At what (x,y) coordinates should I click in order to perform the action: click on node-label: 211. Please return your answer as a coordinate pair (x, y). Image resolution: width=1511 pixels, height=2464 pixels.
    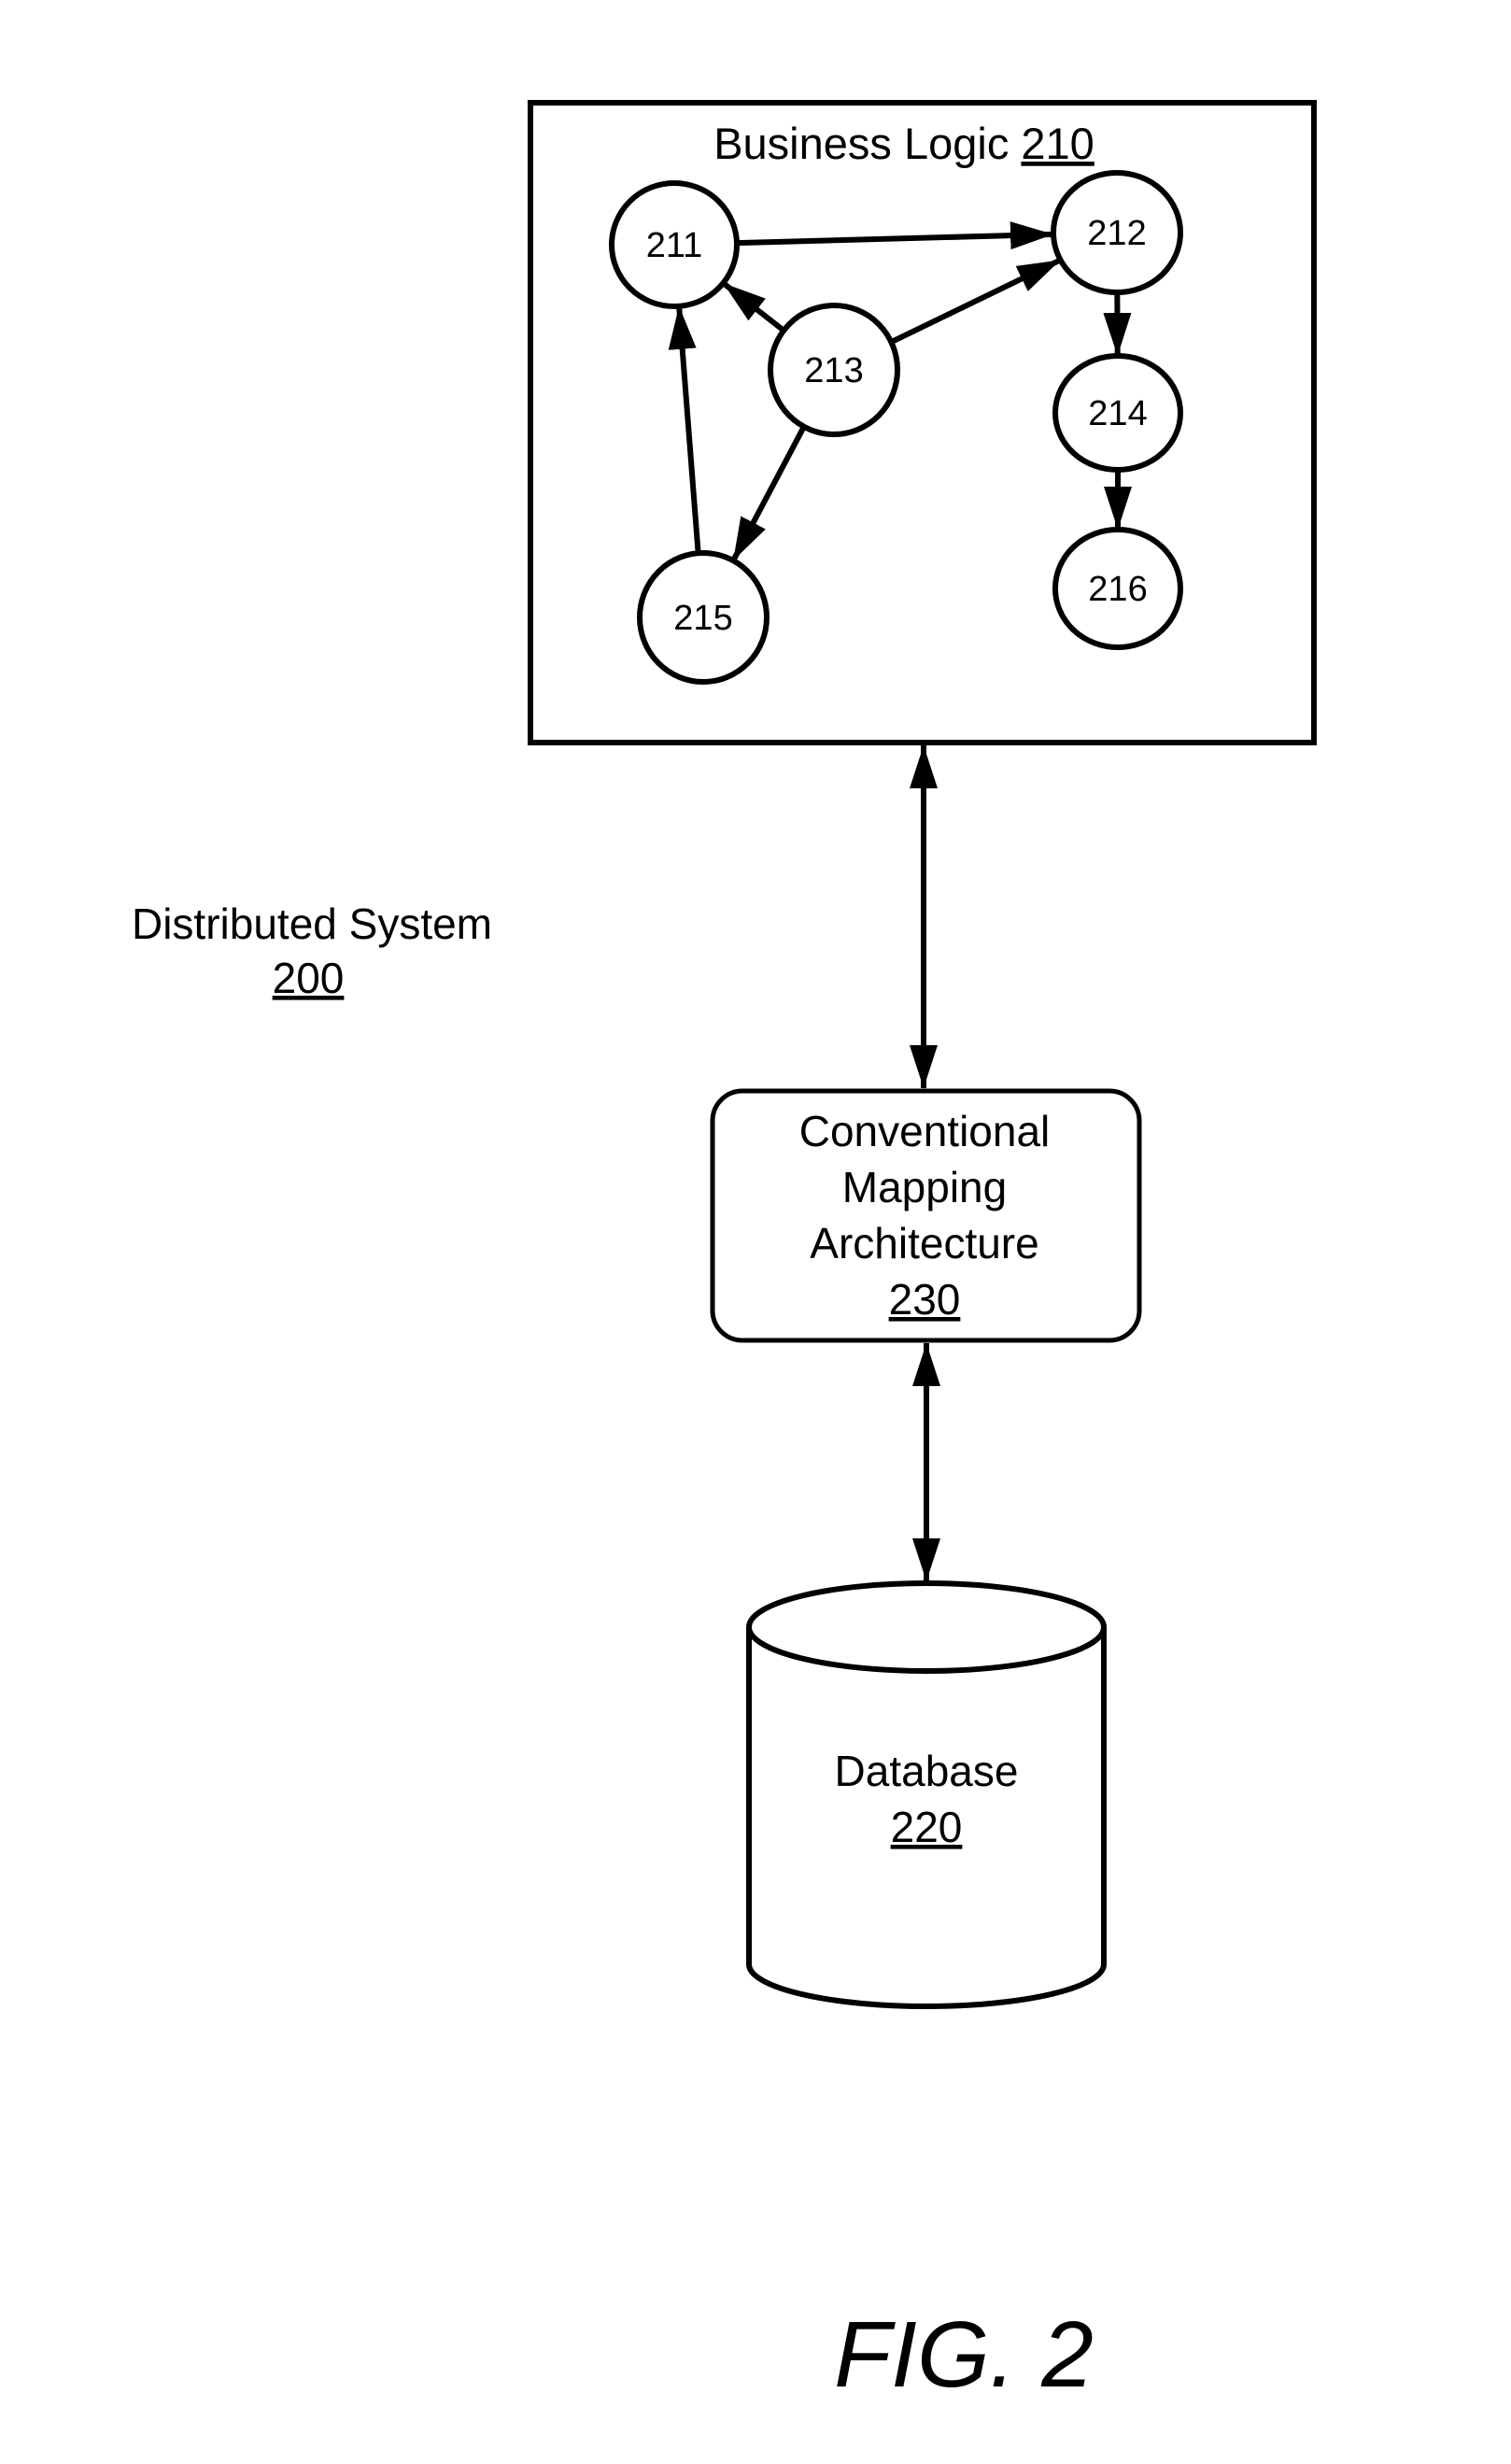
    Looking at the image, I should click on (674, 246).